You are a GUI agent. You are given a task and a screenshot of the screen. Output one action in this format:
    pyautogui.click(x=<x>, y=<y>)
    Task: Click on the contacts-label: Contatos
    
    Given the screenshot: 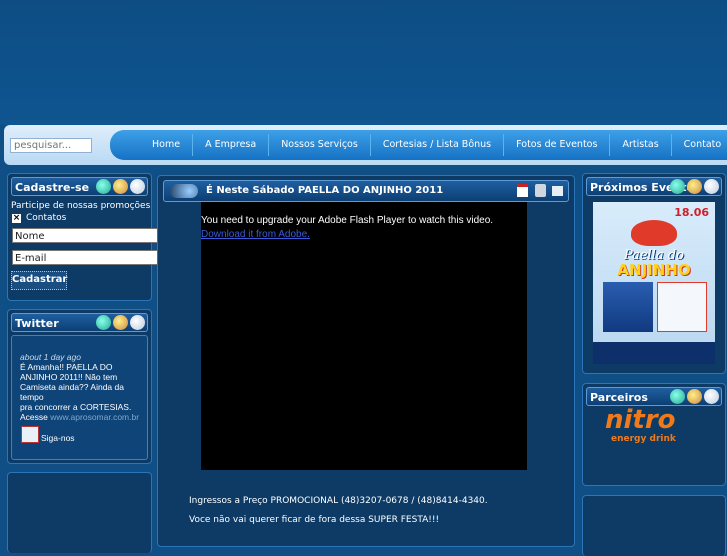 What is the action you would take?
    pyautogui.click(x=46, y=218)
    